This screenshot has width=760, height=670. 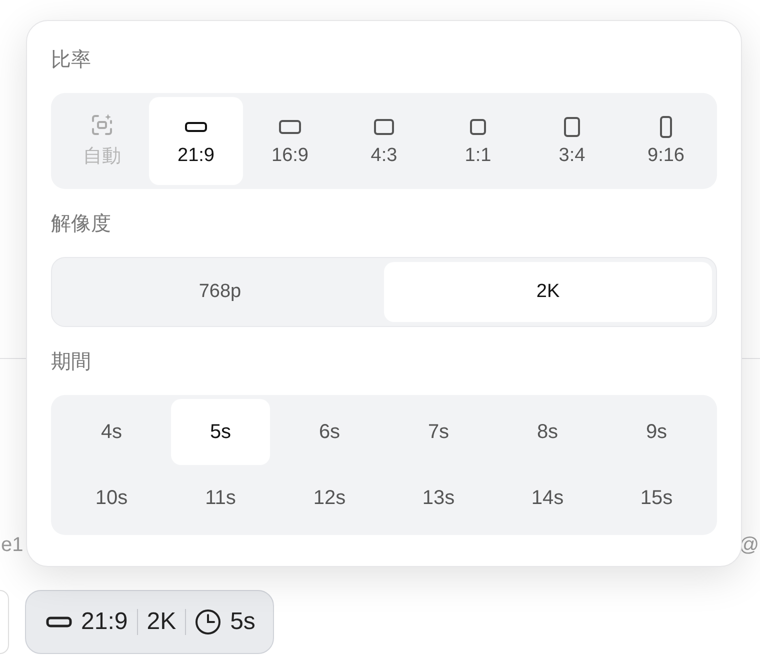 I want to click on resolution-value: 2K, so click(x=161, y=622).